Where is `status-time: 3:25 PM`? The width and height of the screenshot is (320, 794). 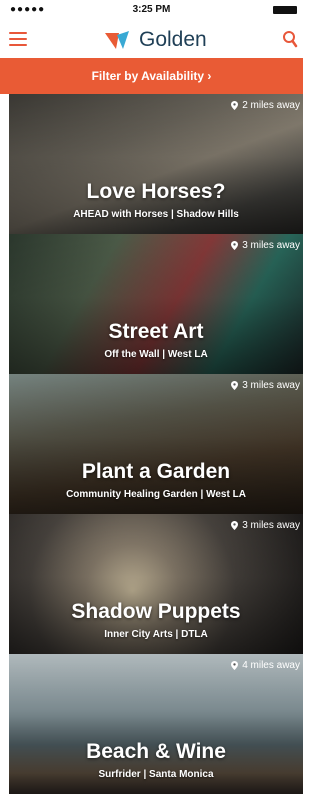
status-time: 3:25 PM is located at coordinates (151, 9).